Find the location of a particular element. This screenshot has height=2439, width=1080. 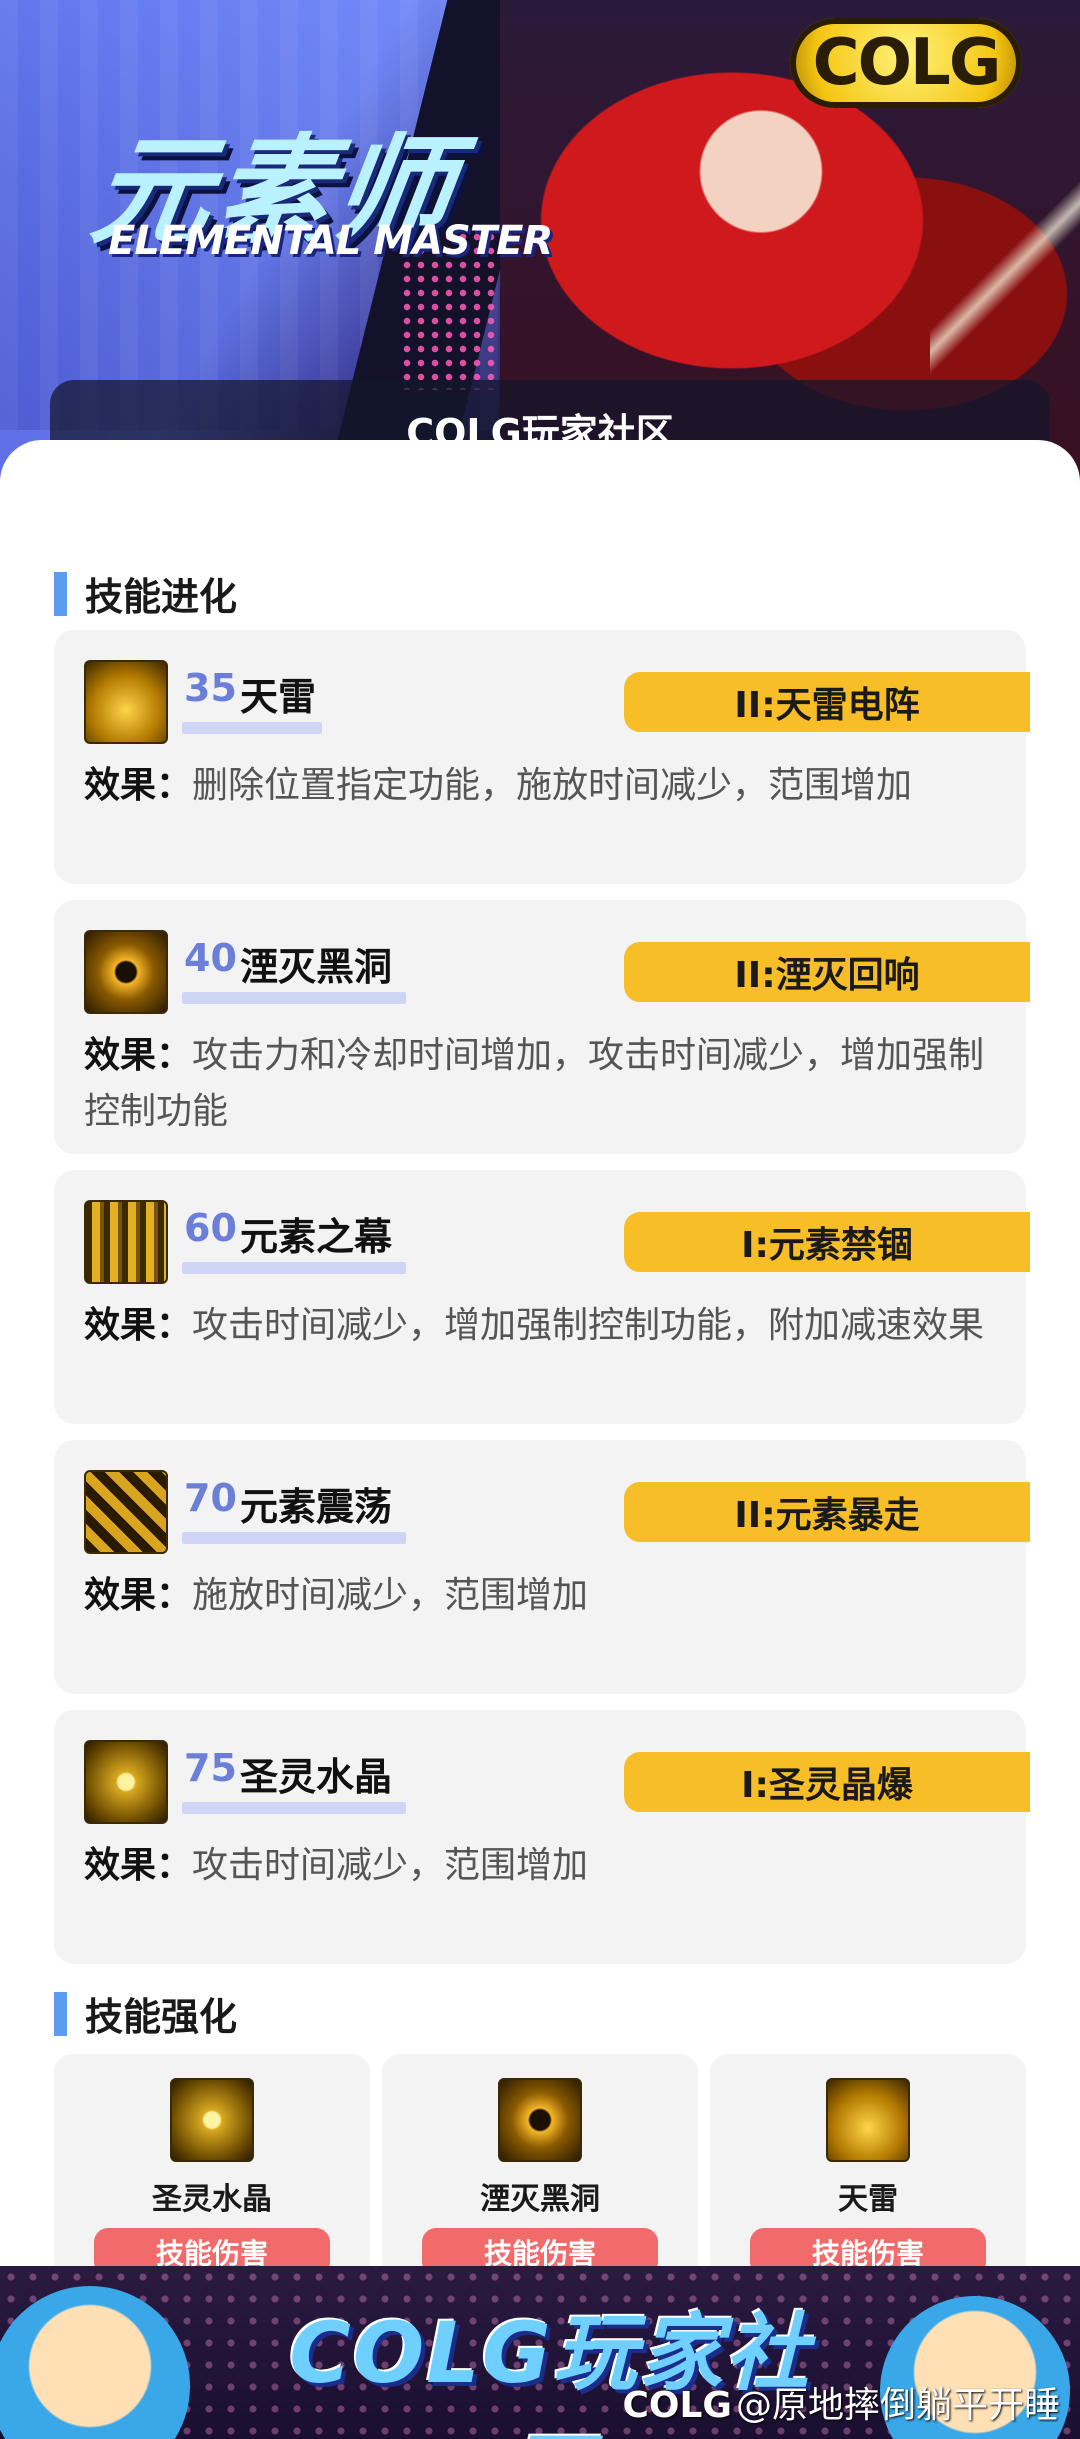

skill-name: 元素之幕 is located at coordinates (316, 1237).